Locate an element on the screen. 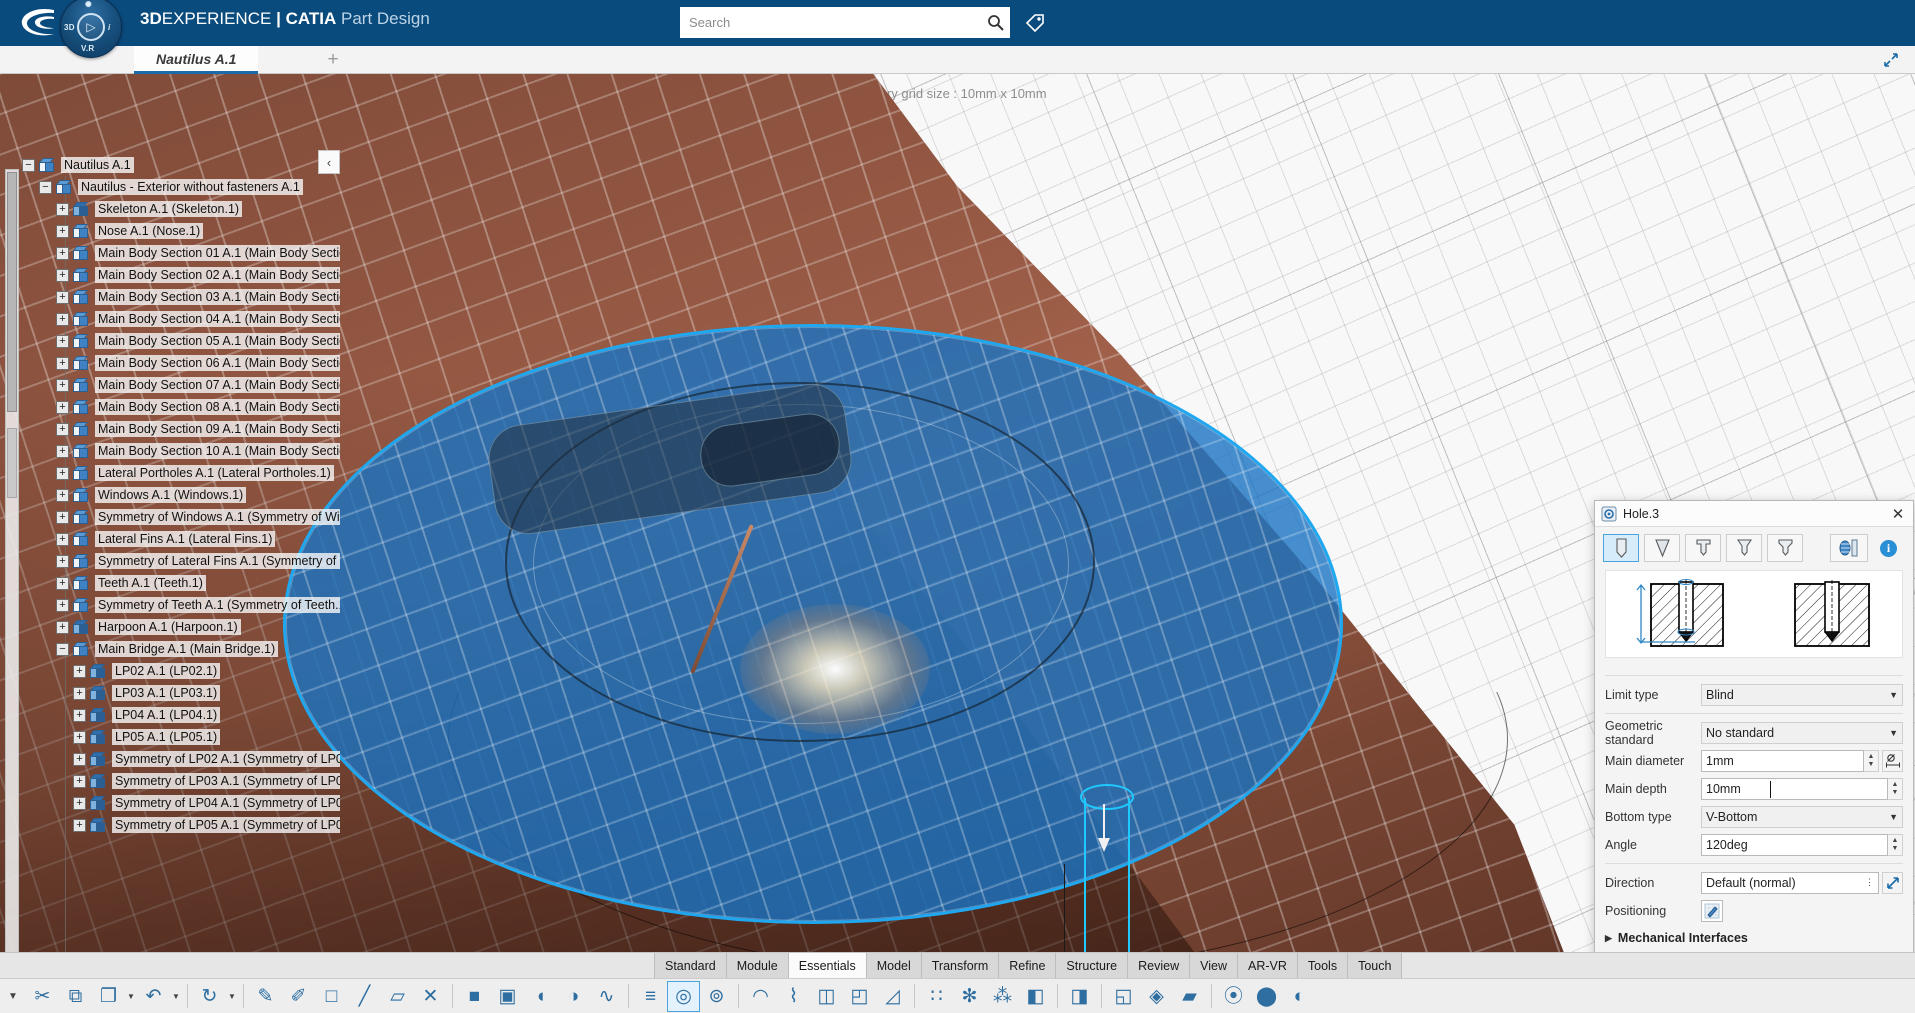 The image size is (1915, 1013). tree-item: + Harpoon A.1 (Harpoon.1) is located at coordinates (181, 627).